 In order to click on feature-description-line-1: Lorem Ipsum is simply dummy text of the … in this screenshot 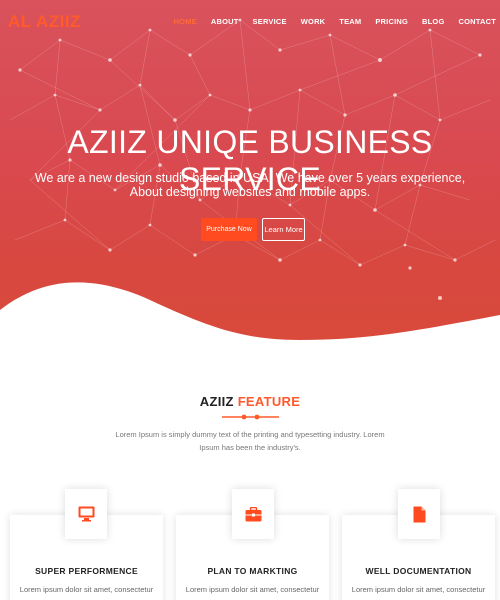, I will do `click(250, 434)`.